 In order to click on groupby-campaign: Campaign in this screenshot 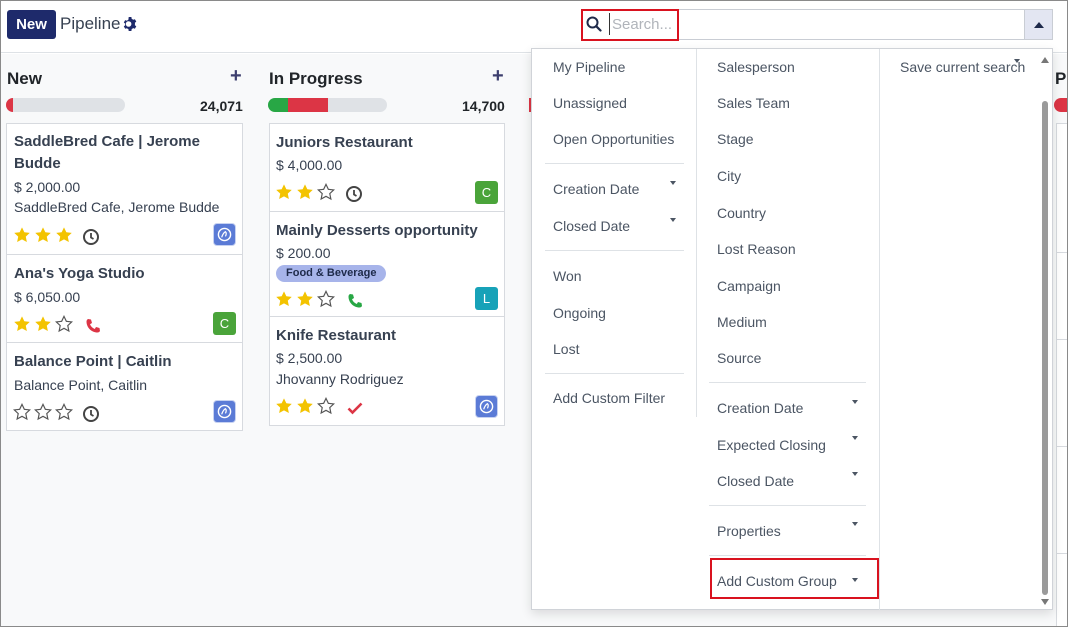, I will do `click(749, 286)`.